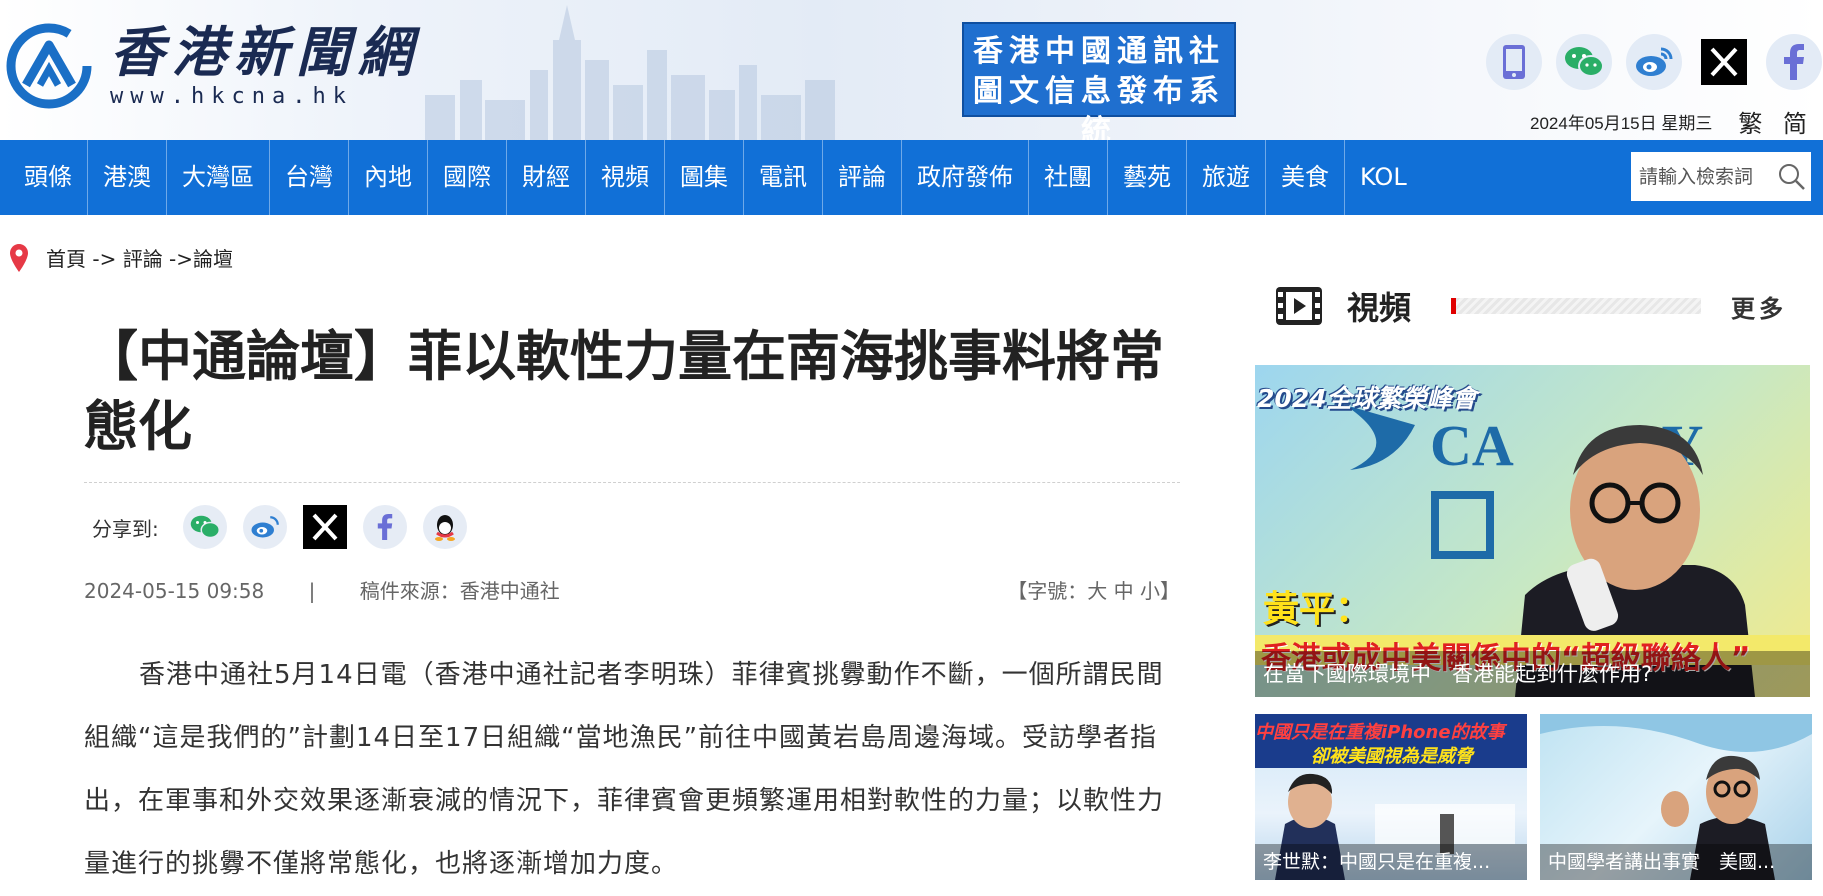  I want to click on cns-banner-line1: 香港中國通訊社, so click(1099, 51).